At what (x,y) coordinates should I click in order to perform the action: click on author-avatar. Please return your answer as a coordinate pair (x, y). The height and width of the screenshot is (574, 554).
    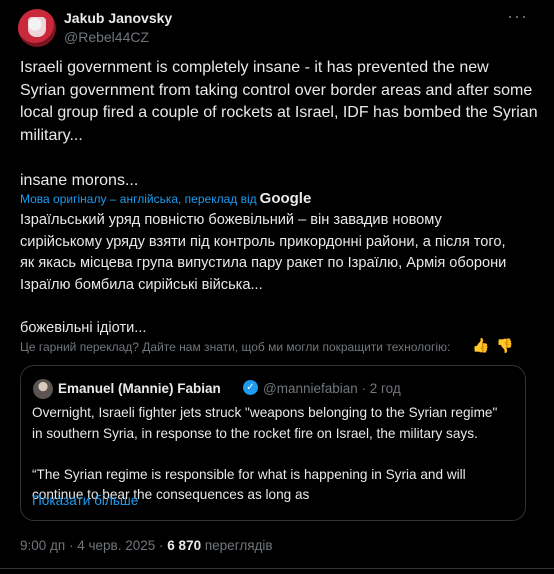
    Looking at the image, I should click on (37, 28).